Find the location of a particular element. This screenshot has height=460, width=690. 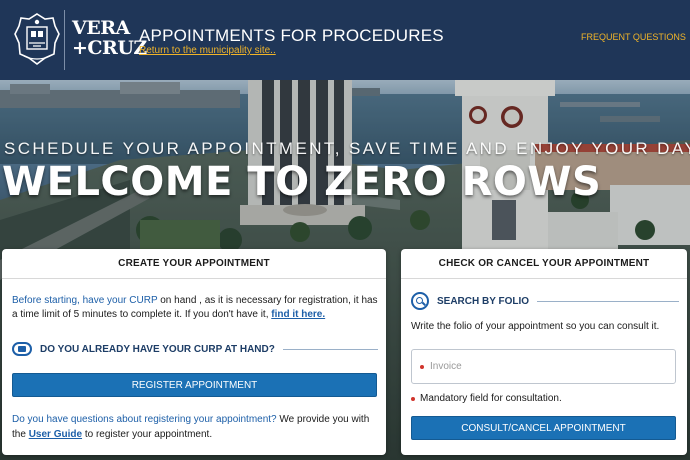

search-icon is located at coordinates (420, 301).